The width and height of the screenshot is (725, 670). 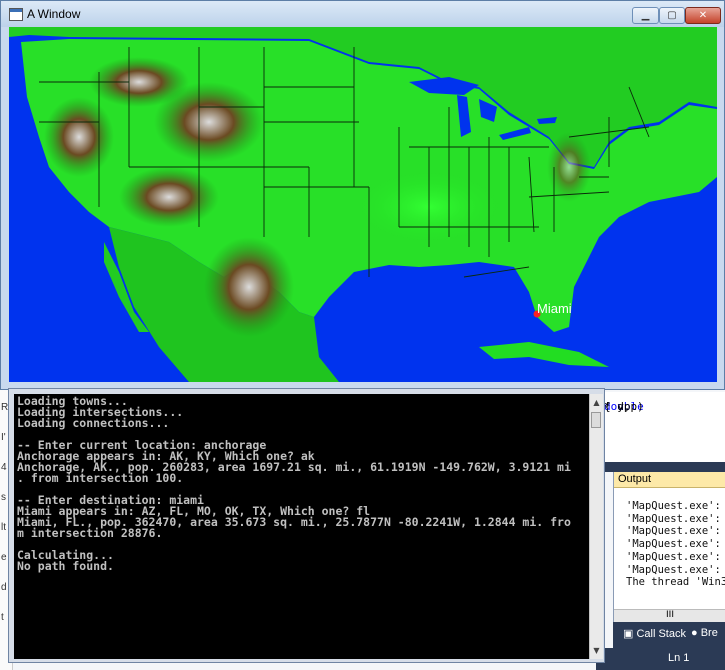 I want to click on gutter-char: t, so click(x=2, y=617).